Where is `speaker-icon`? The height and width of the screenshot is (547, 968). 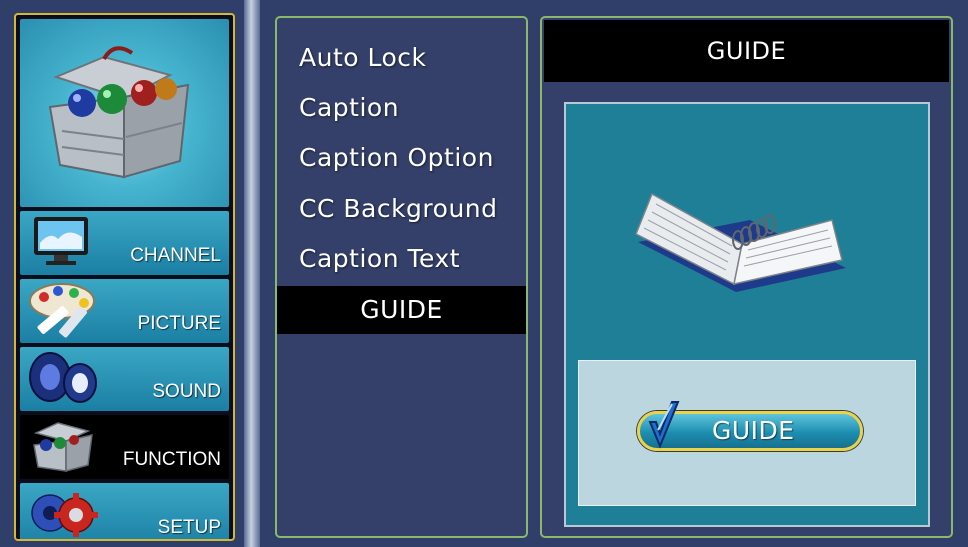 speaker-icon is located at coordinates (63, 377).